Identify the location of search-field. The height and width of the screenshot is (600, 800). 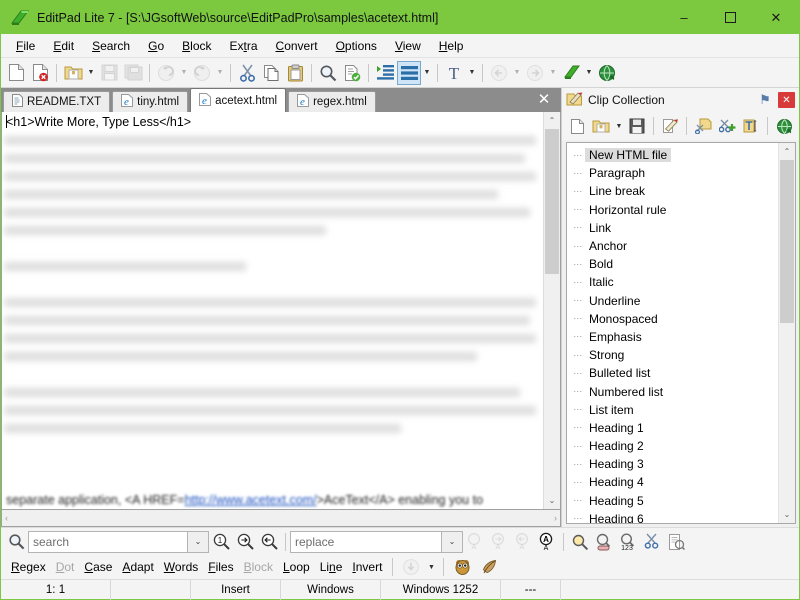
(108, 541).